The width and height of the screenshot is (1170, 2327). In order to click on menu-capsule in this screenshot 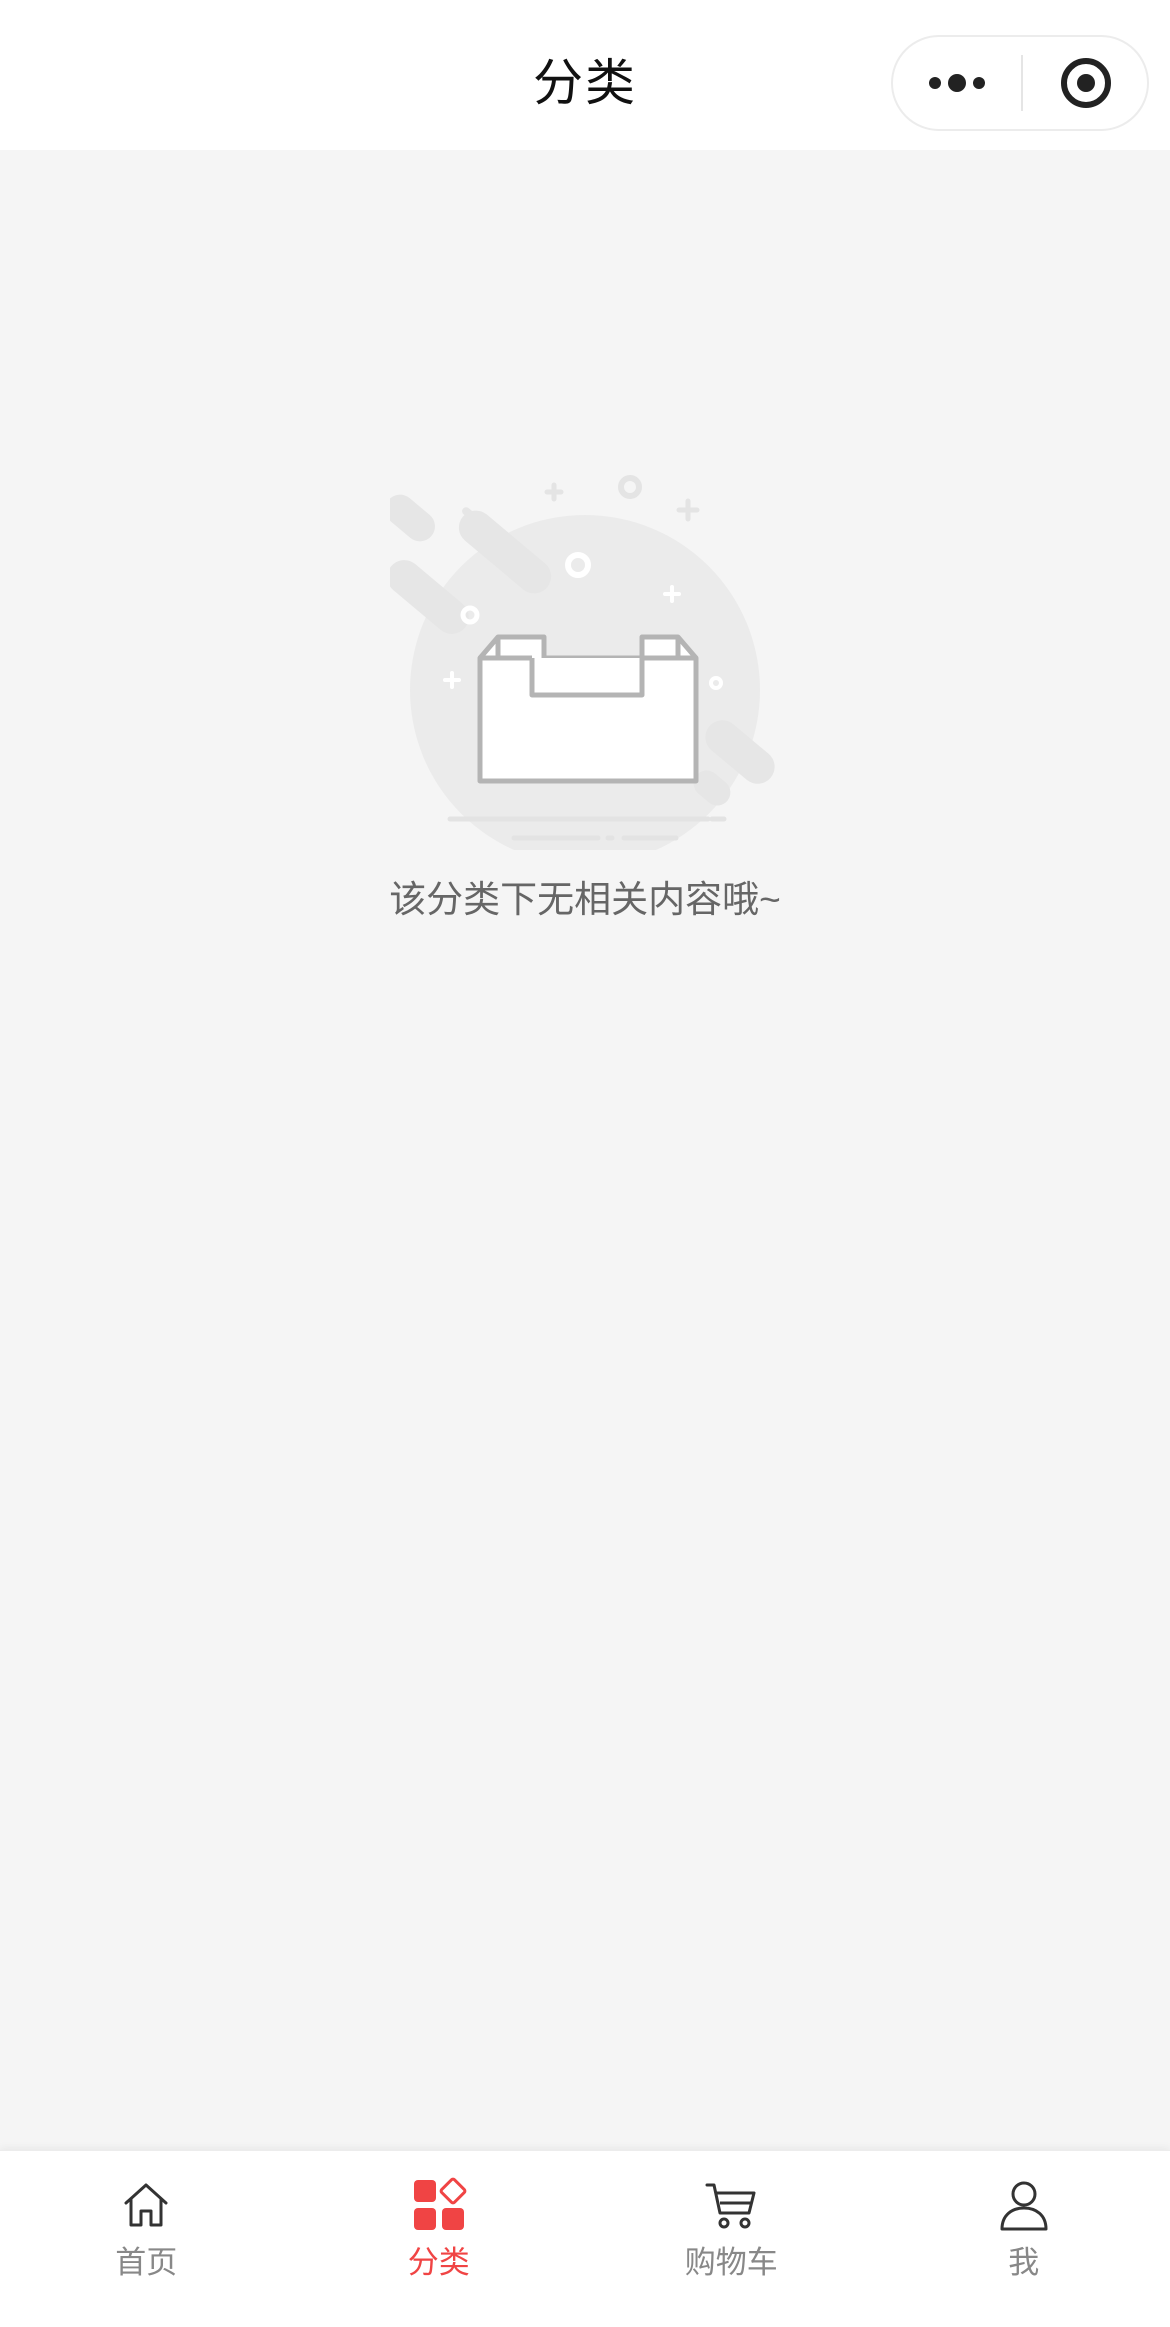, I will do `click(1020, 83)`.